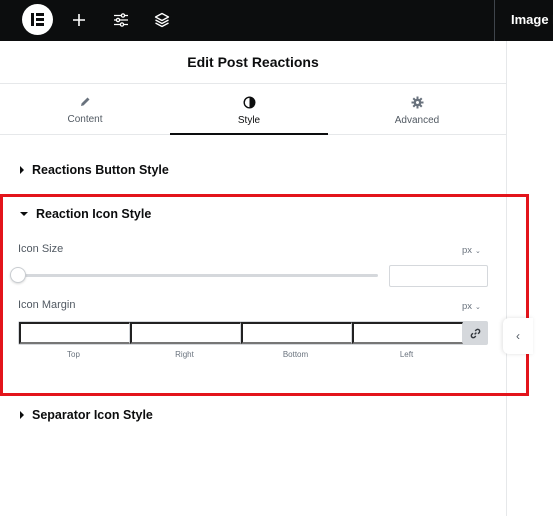  I want to click on icon-size-label: Icon Size, so click(41, 249).